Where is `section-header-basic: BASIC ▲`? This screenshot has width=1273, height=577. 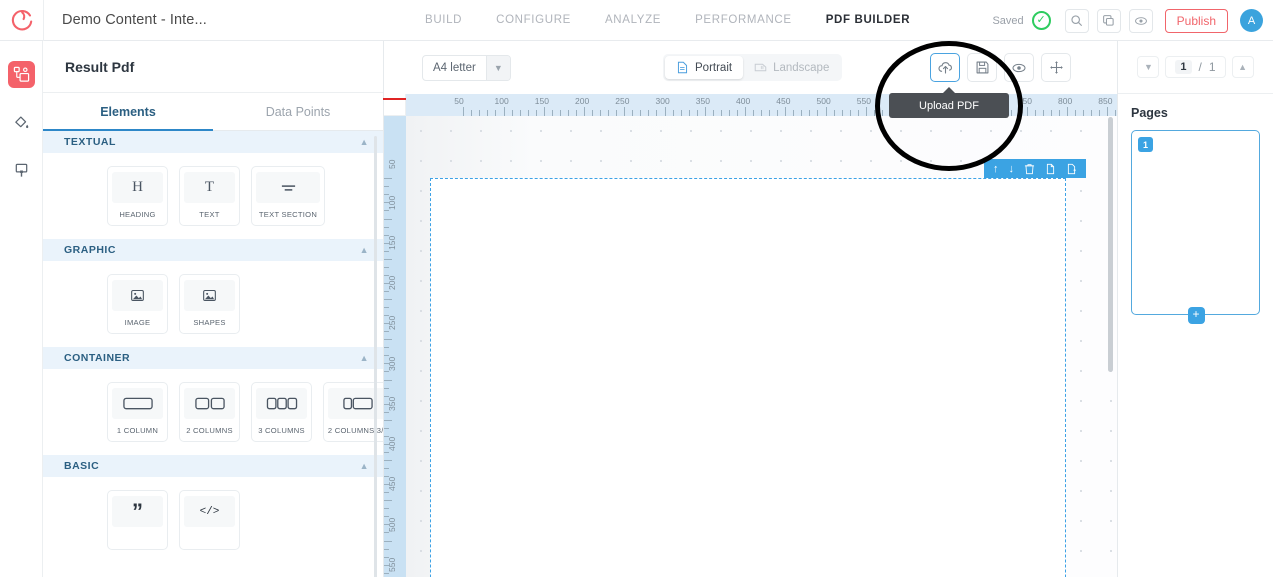
section-header-basic: BASIC ▲ is located at coordinates (213, 466).